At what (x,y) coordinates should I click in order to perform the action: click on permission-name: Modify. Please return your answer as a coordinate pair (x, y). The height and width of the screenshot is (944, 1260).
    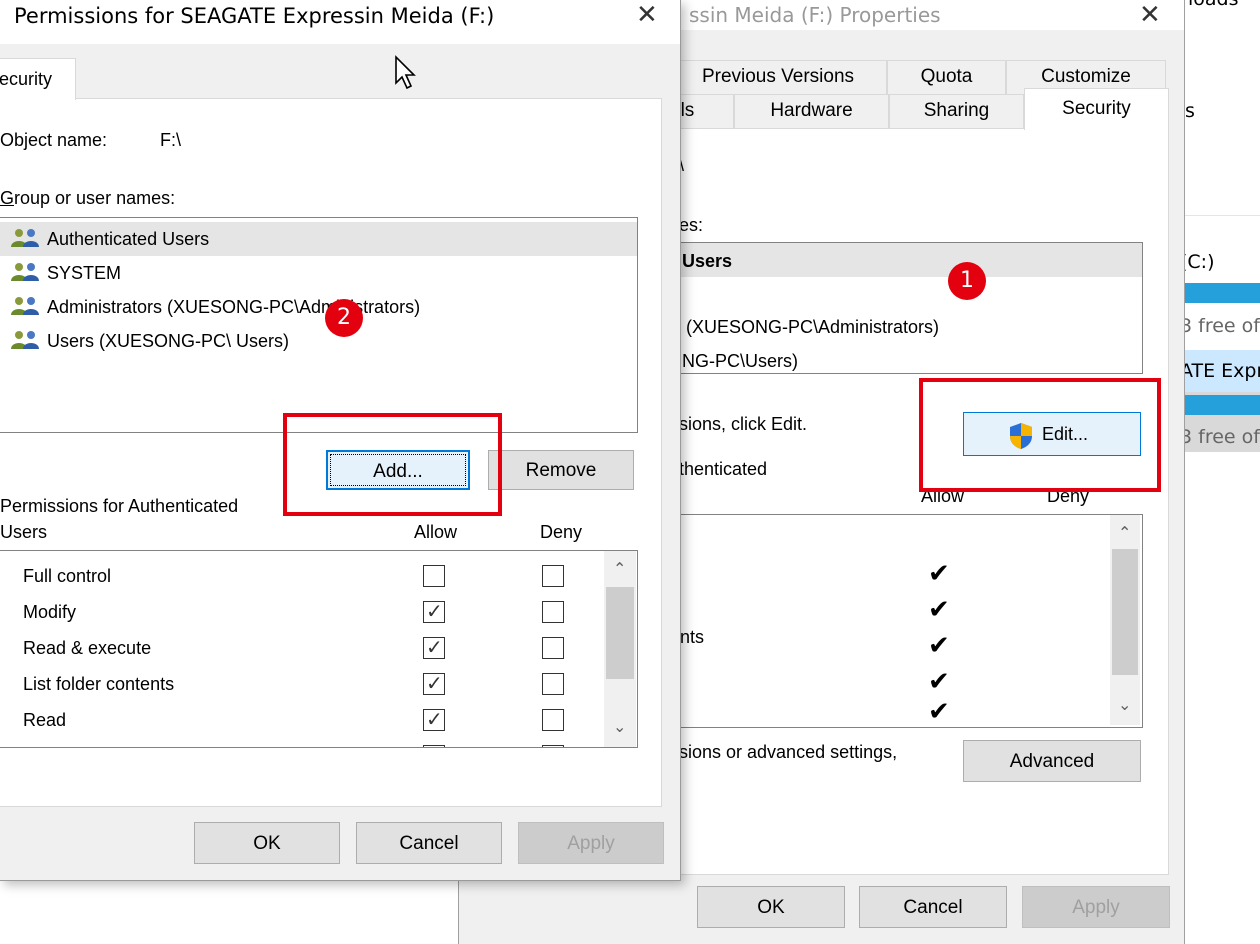
    Looking at the image, I should click on (50, 612).